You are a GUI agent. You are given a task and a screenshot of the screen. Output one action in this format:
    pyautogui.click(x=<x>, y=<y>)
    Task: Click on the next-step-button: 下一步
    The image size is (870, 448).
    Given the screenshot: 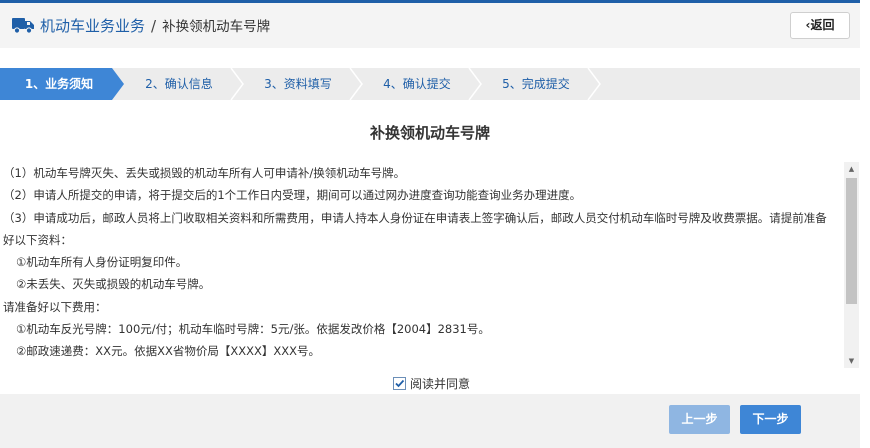 What is the action you would take?
    pyautogui.click(x=770, y=419)
    